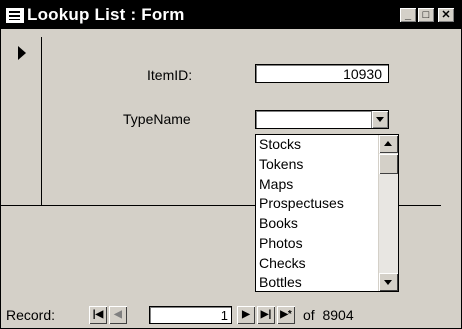 The image size is (462, 329). Describe the element at coordinates (25, 121) in the screenshot. I see `record-selector` at that location.